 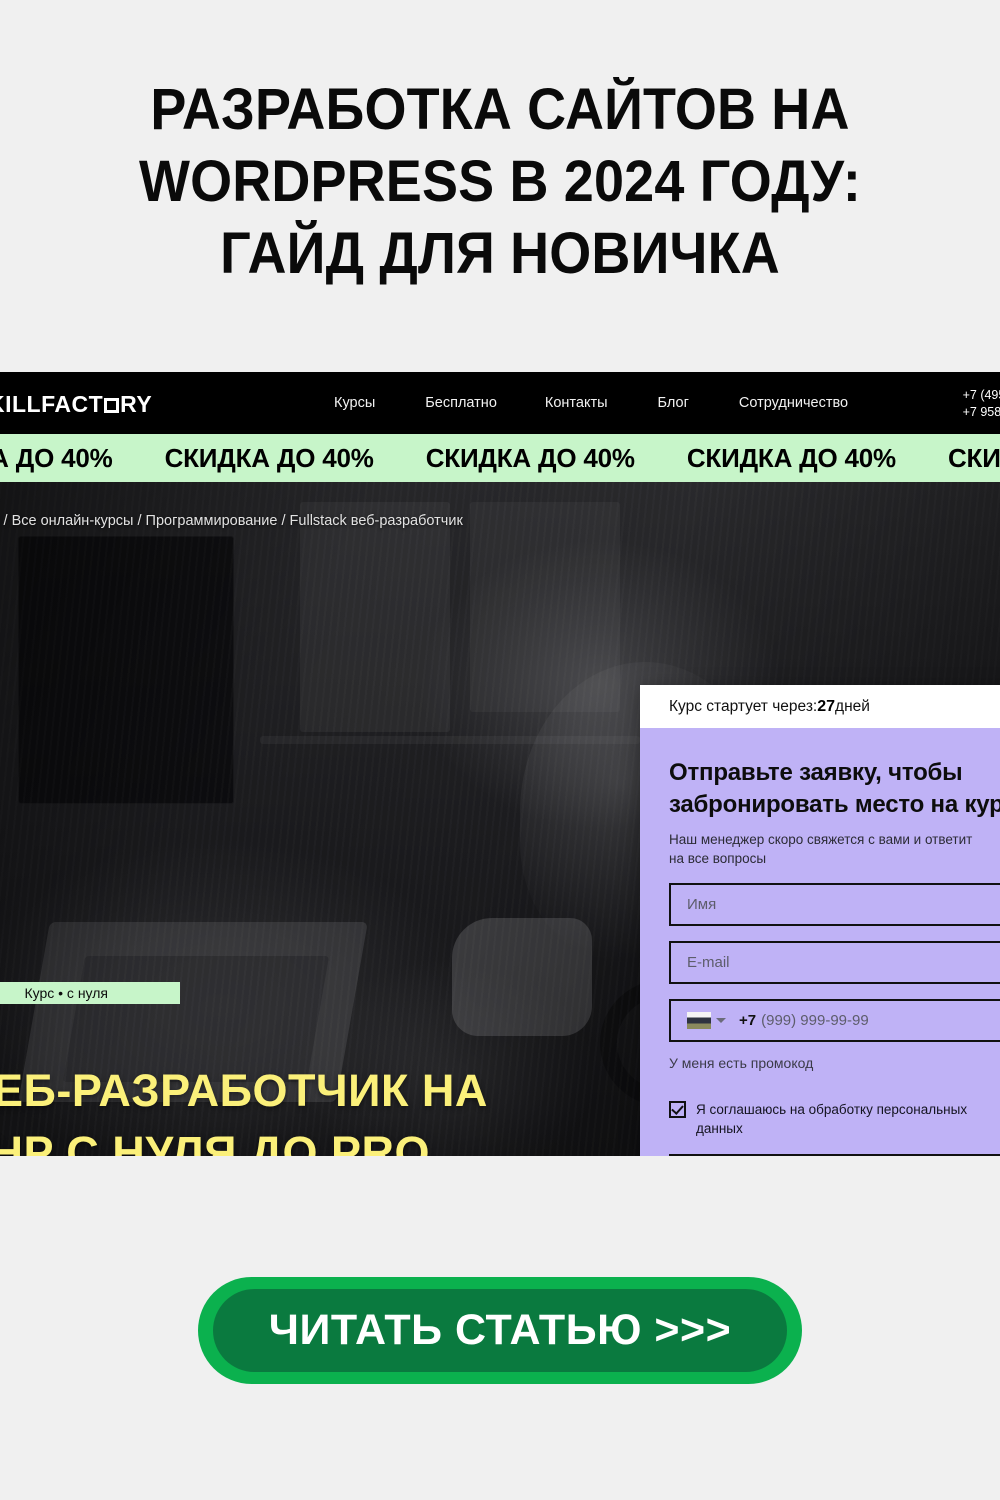 What do you see at coordinates (834, 962) in the screenshot?
I see `email-input: E-mail` at bounding box center [834, 962].